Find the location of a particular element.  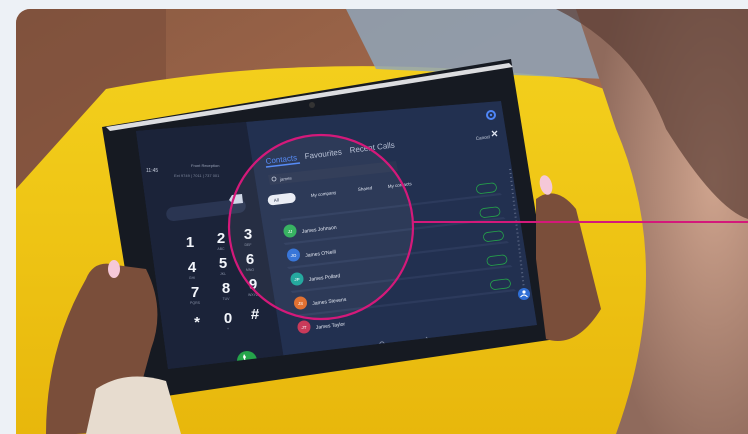

dial-key-letters: PQRS is located at coordinates (195, 303).